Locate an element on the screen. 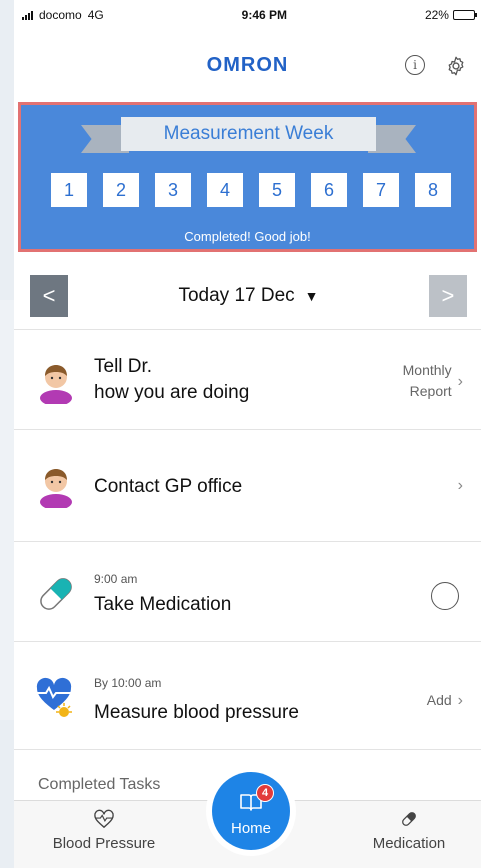  add-measurement-button: Add › is located at coordinates (445, 700).